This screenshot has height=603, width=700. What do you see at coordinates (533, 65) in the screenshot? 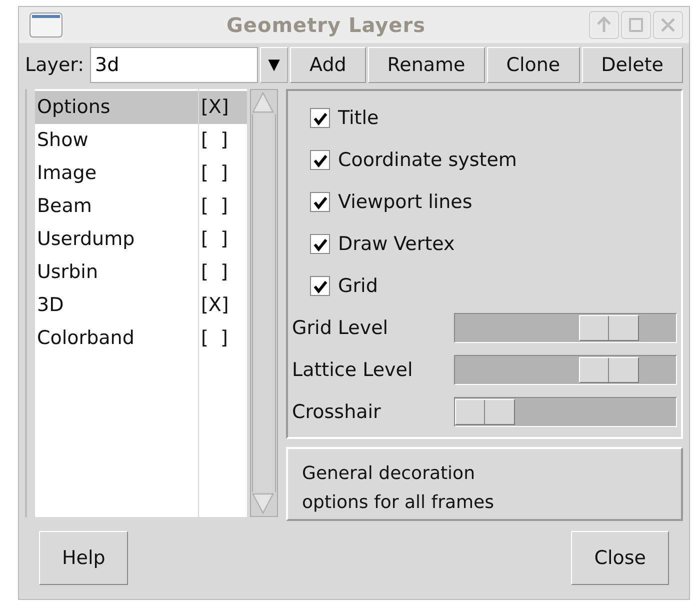
I see `layer-button: Clone` at bounding box center [533, 65].